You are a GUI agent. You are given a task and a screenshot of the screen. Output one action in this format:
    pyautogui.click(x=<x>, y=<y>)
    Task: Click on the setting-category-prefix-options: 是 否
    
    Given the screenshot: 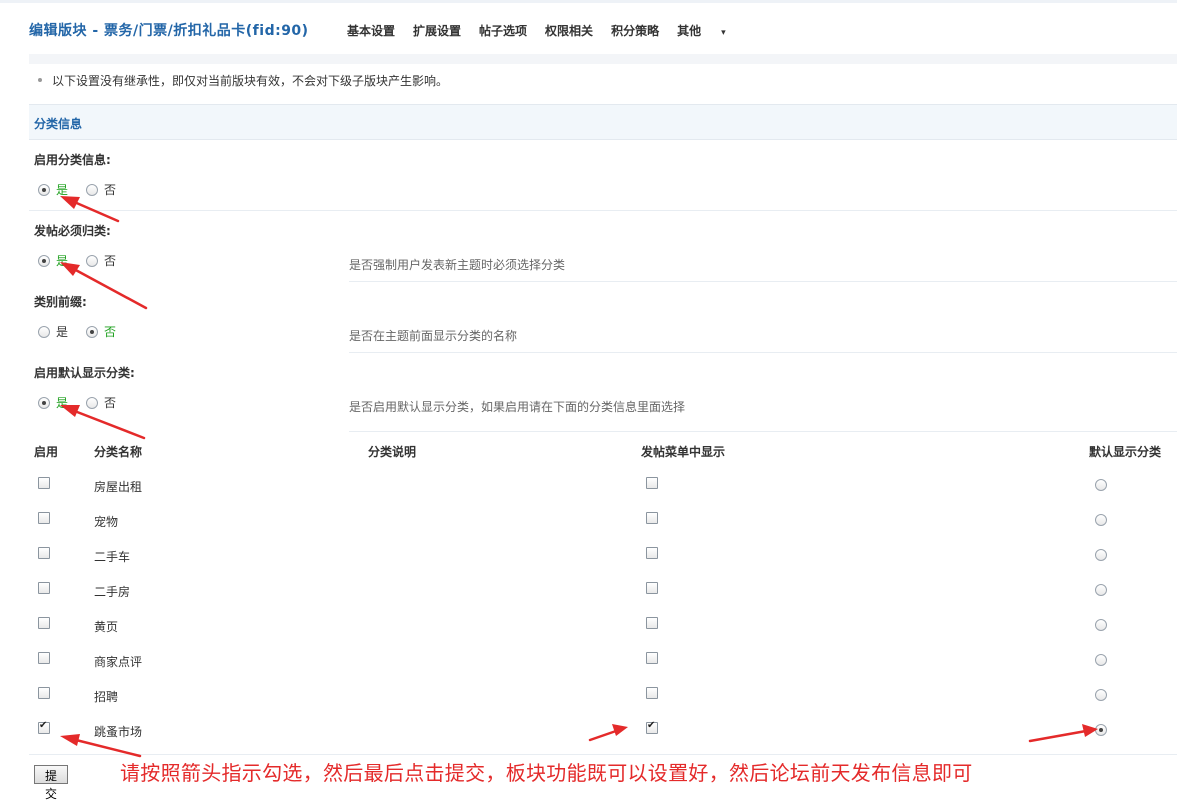 What is the action you would take?
    pyautogui.click(x=86, y=331)
    